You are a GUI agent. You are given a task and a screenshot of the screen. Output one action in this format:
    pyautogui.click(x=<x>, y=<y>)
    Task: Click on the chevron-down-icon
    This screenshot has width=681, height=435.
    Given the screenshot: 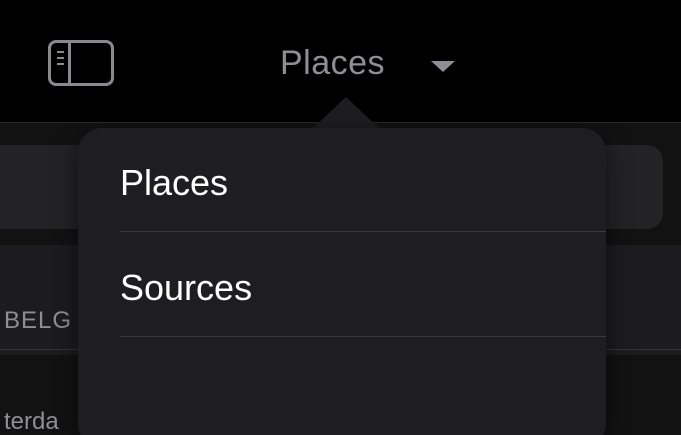 What is the action you would take?
    pyautogui.click(x=443, y=66)
    